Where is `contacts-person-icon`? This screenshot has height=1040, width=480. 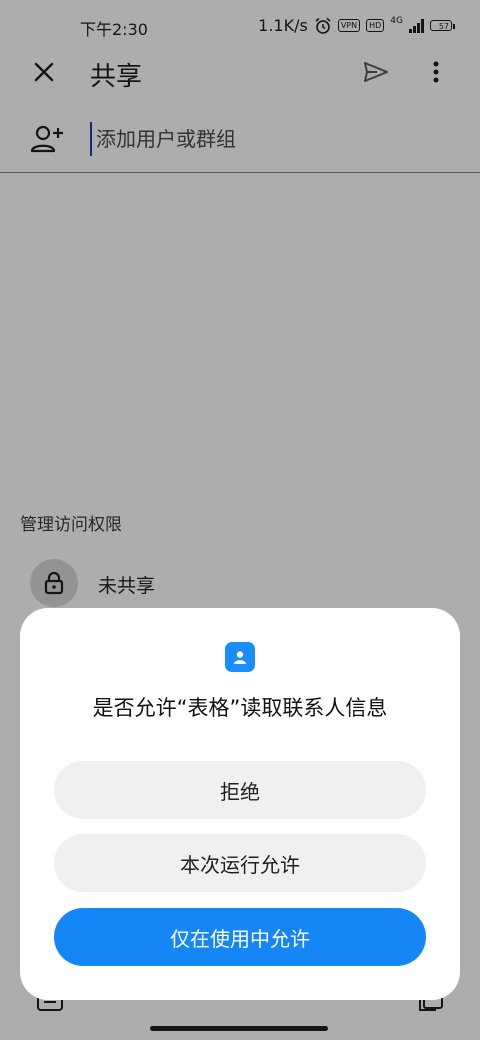 contacts-person-icon is located at coordinates (240, 657).